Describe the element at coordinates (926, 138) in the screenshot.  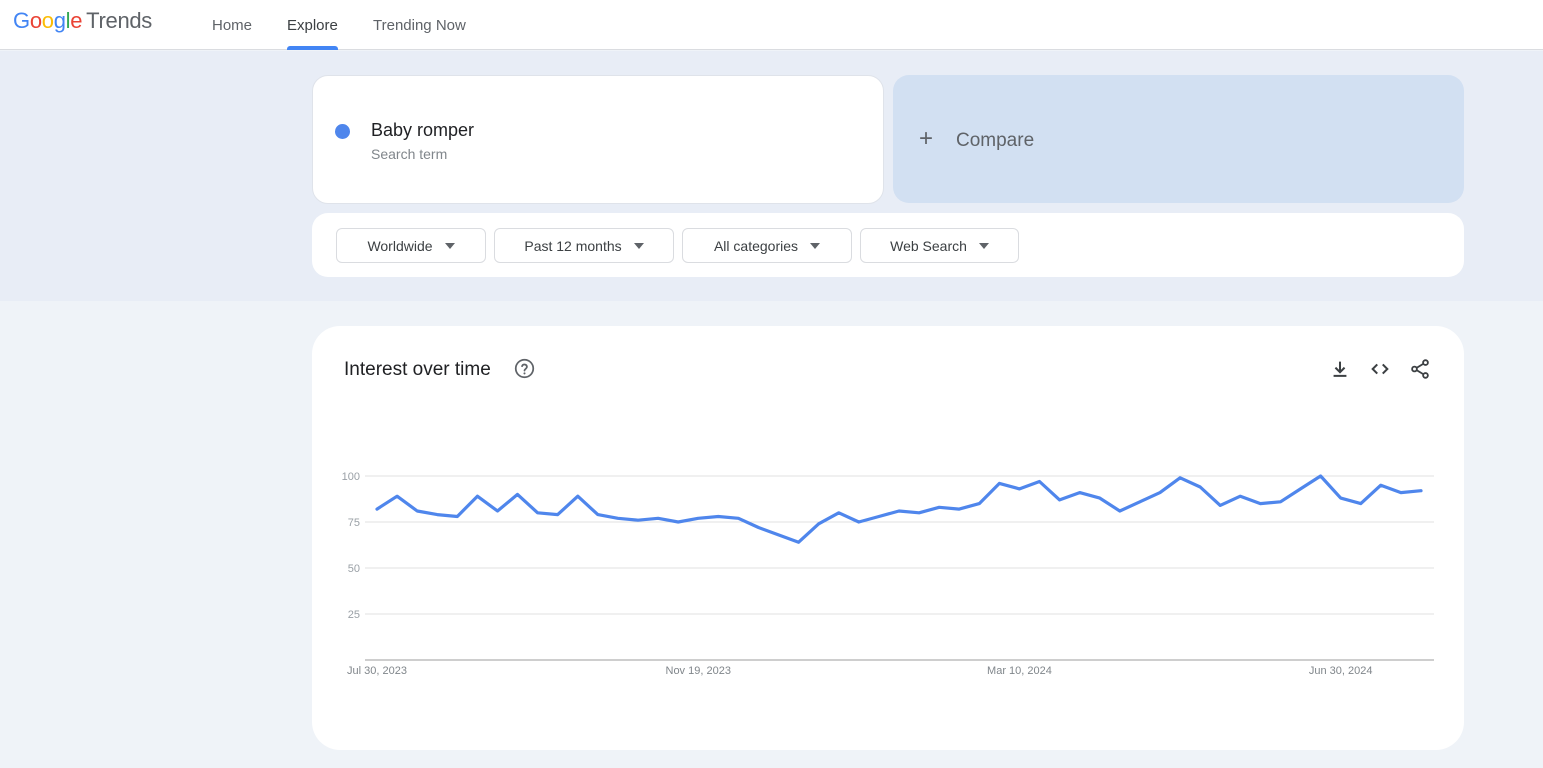
I see `plus-icon: +` at that location.